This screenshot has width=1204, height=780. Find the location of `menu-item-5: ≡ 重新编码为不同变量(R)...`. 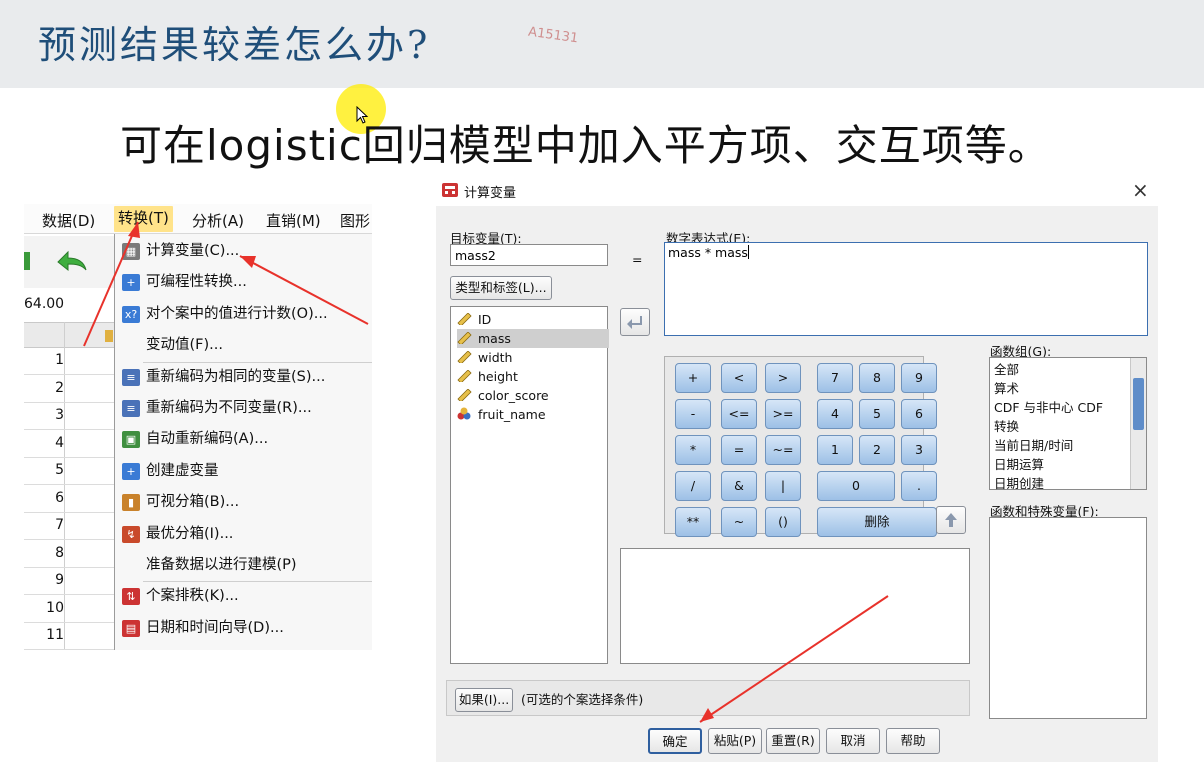

menu-item-5: ≡ 重新编码为不同变量(R)... is located at coordinates (243, 408).